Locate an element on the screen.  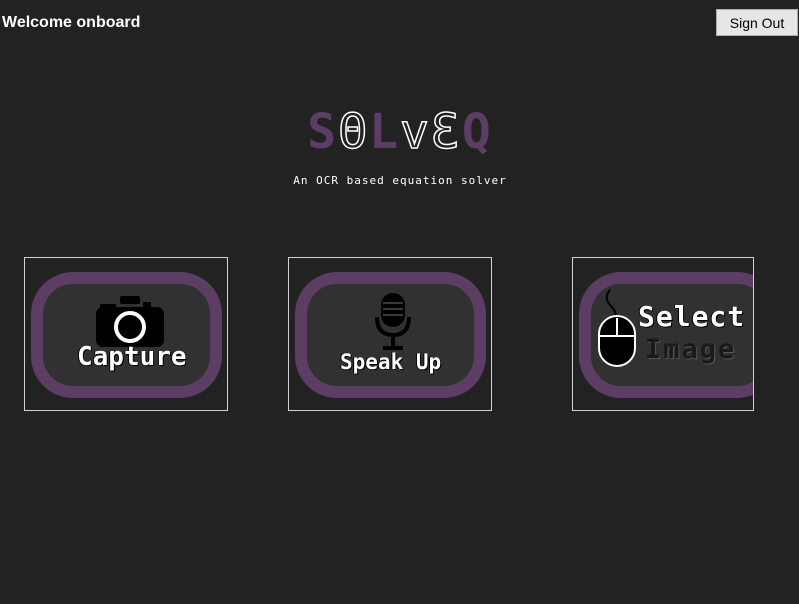
mouse-icon is located at coordinates (617, 328).